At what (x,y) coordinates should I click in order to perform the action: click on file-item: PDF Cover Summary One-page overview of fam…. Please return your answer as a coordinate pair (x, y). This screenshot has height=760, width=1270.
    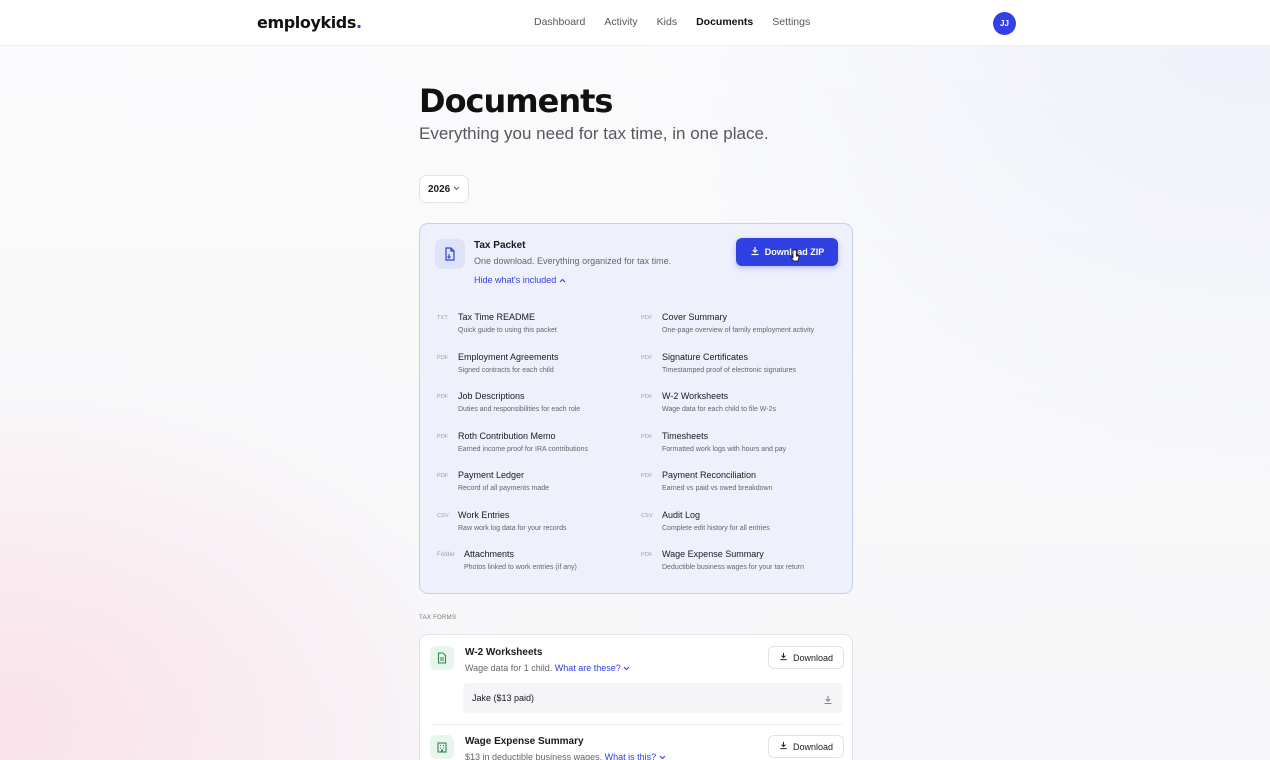
    Looking at the image, I should click on (741, 328).